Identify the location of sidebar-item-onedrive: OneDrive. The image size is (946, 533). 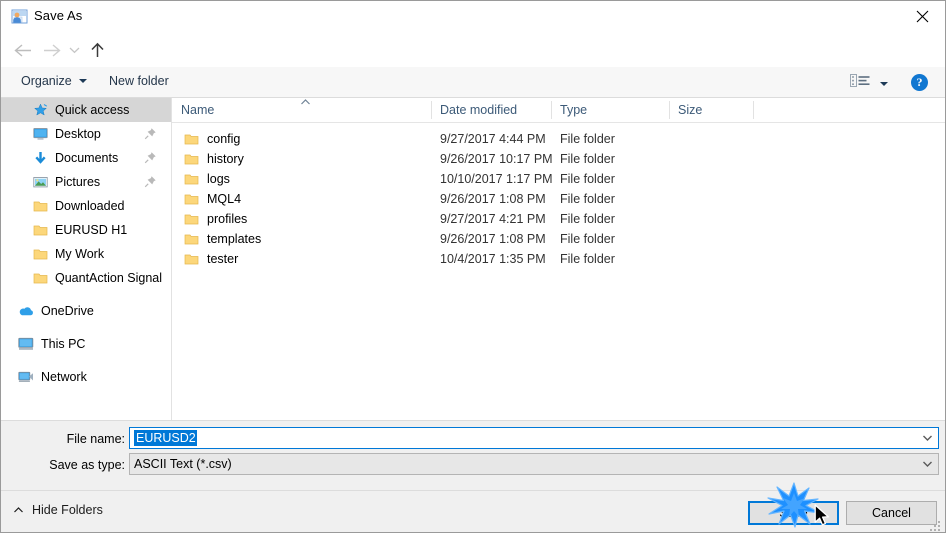
(86, 311).